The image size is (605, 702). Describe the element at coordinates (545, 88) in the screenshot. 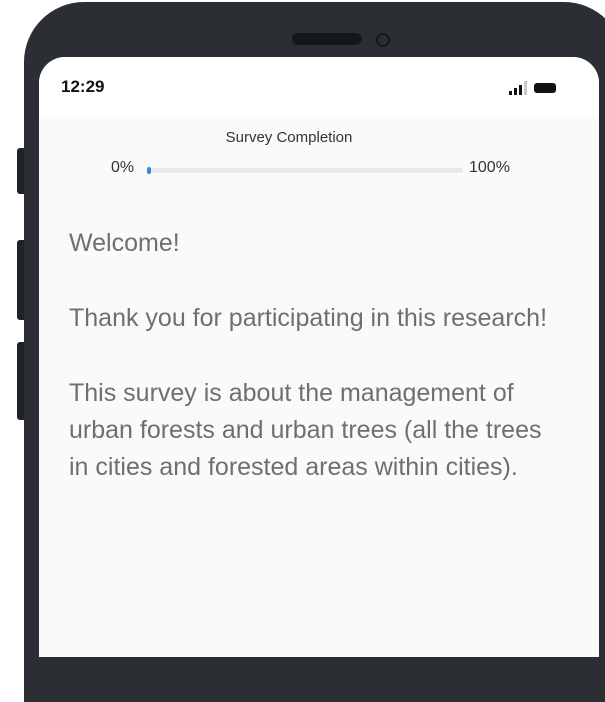

I see `battery-icon` at that location.